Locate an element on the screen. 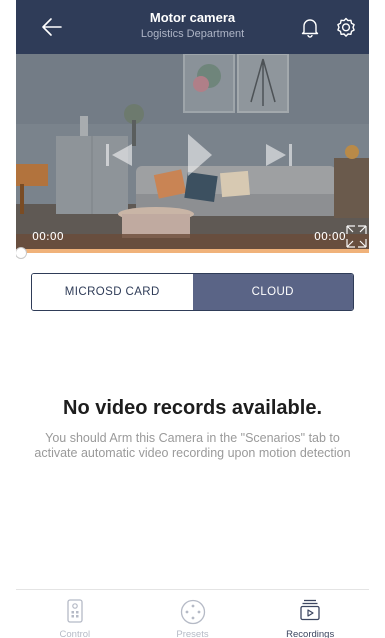  total-time: 00:00 is located at coordinates (330, 236).